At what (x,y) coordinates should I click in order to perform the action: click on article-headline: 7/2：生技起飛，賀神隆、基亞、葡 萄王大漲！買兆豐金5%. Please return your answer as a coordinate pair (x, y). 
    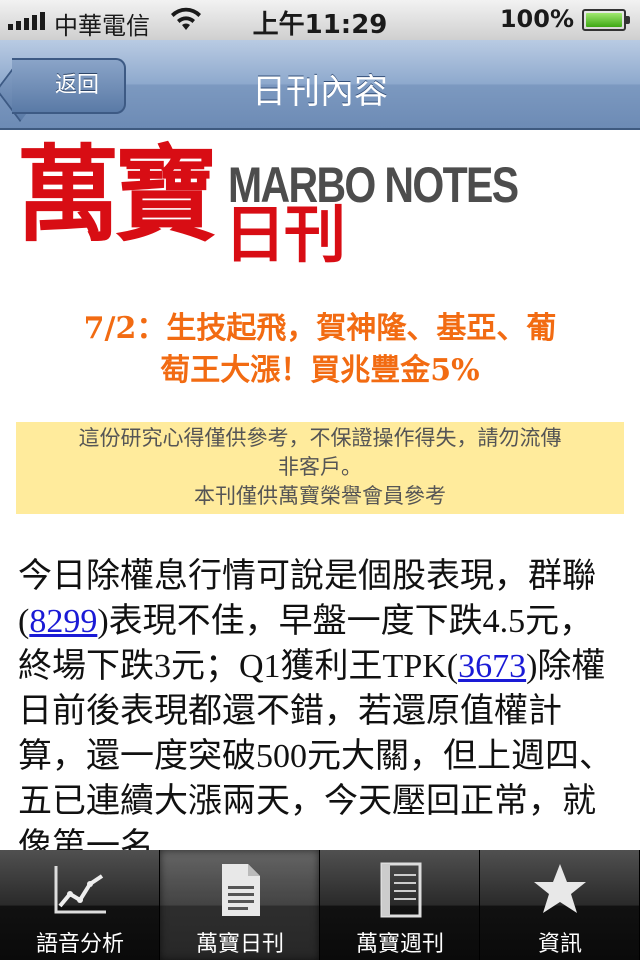
    Looking at the image, I should click on (320, 350).